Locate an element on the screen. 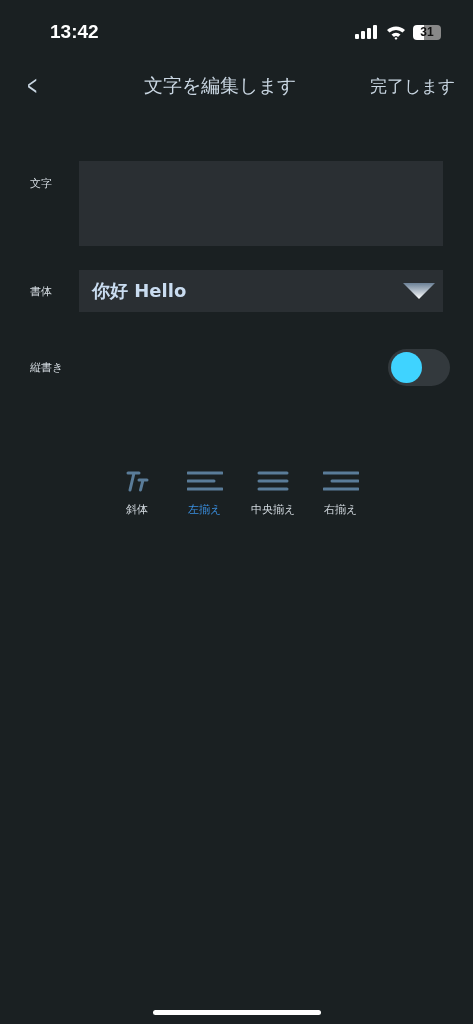 The width and height of the screenshot is (473, 1024). caret-icon is located at coordinates (419, 291).